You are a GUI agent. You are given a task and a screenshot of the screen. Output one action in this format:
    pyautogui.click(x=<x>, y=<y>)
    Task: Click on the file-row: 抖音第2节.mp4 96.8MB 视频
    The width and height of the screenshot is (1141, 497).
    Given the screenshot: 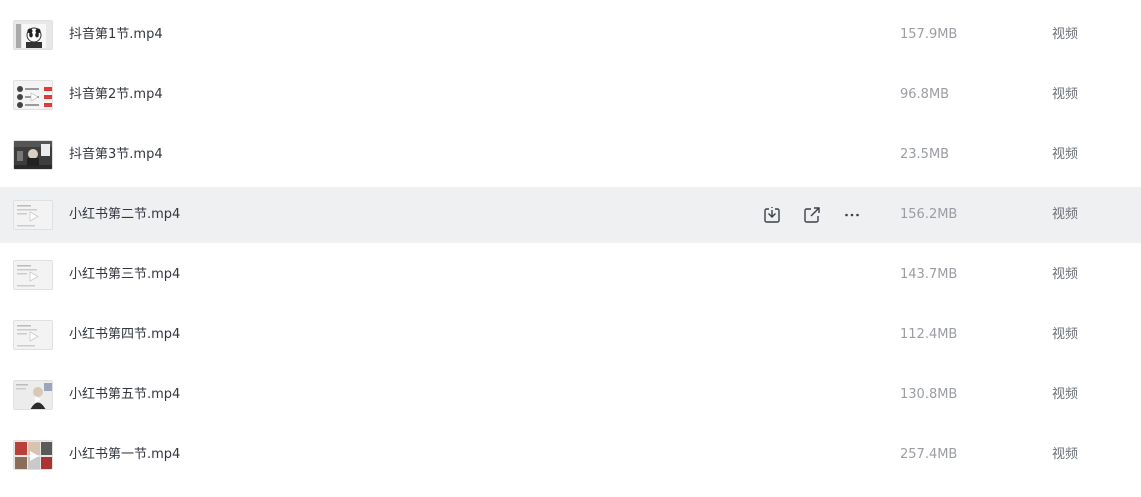 What is the action you would take?
    pyautogui.click(x=570, y=95)
    